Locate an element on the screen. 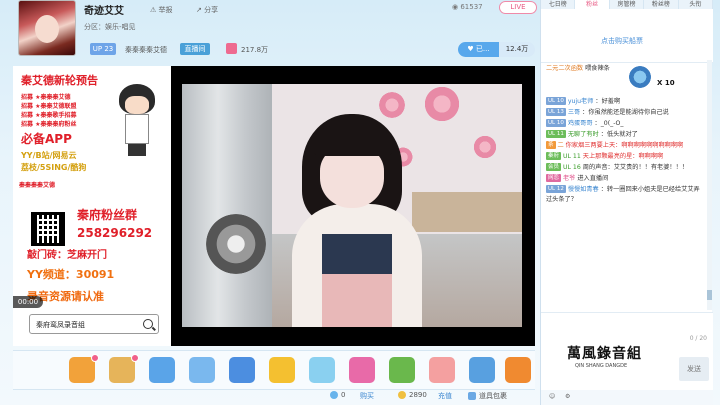 This screenshot has width=720, height=405. fan-club-badge: 直播间 is located at coordinates (195, 49).